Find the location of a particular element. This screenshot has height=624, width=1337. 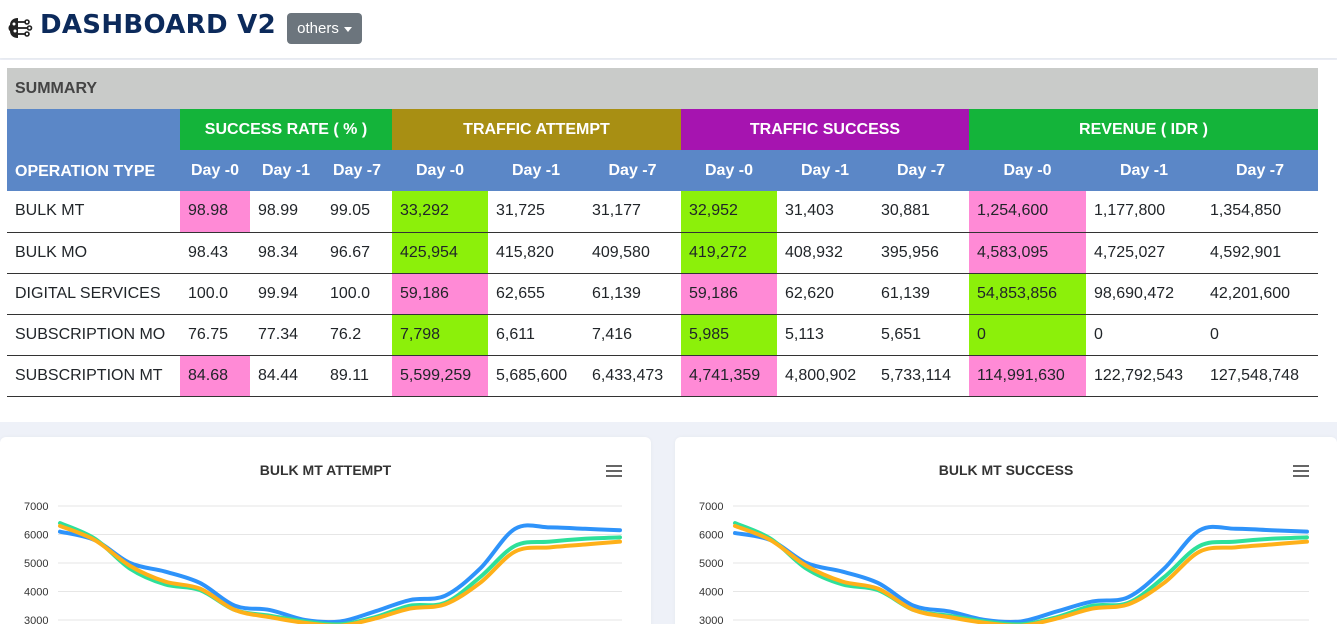

others-dropdown-label: others is located at coordinates (318, 28).